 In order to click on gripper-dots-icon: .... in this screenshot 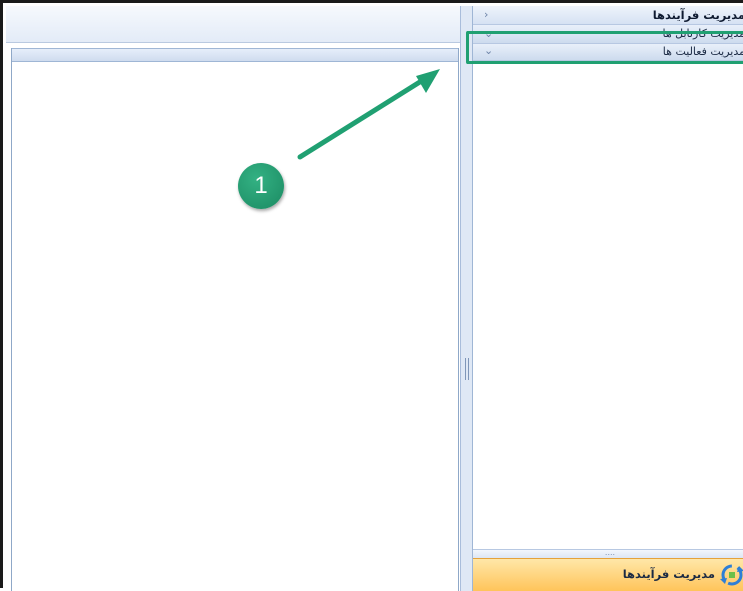, I will do `click(610, 552)`.